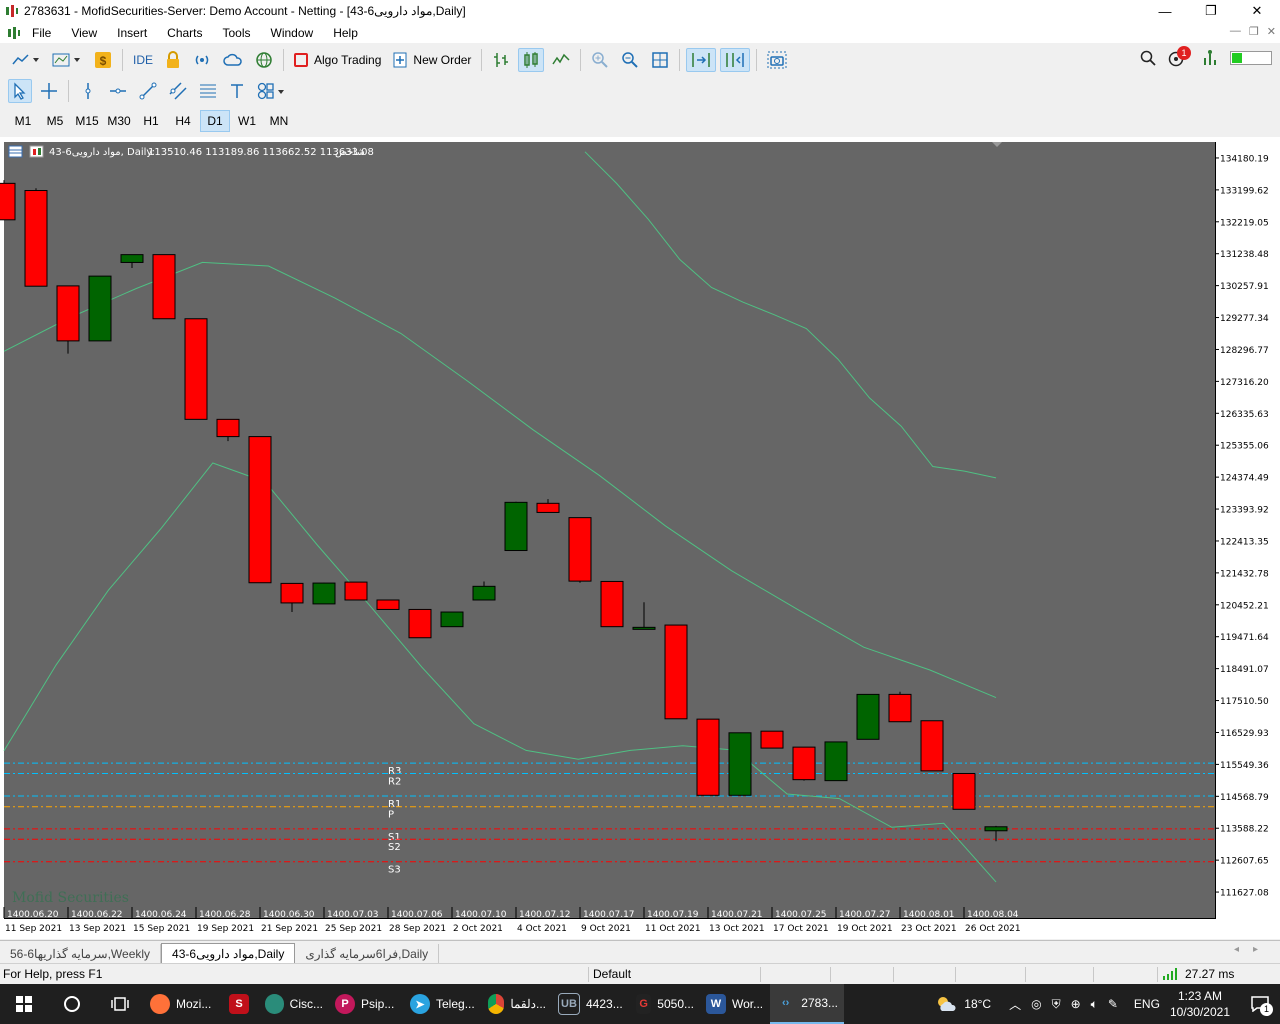 Image resolution: width=1280 pixels, height=1024 pixels. I want to click on algo-trading-button: Algo Trading, so click(337, 60).